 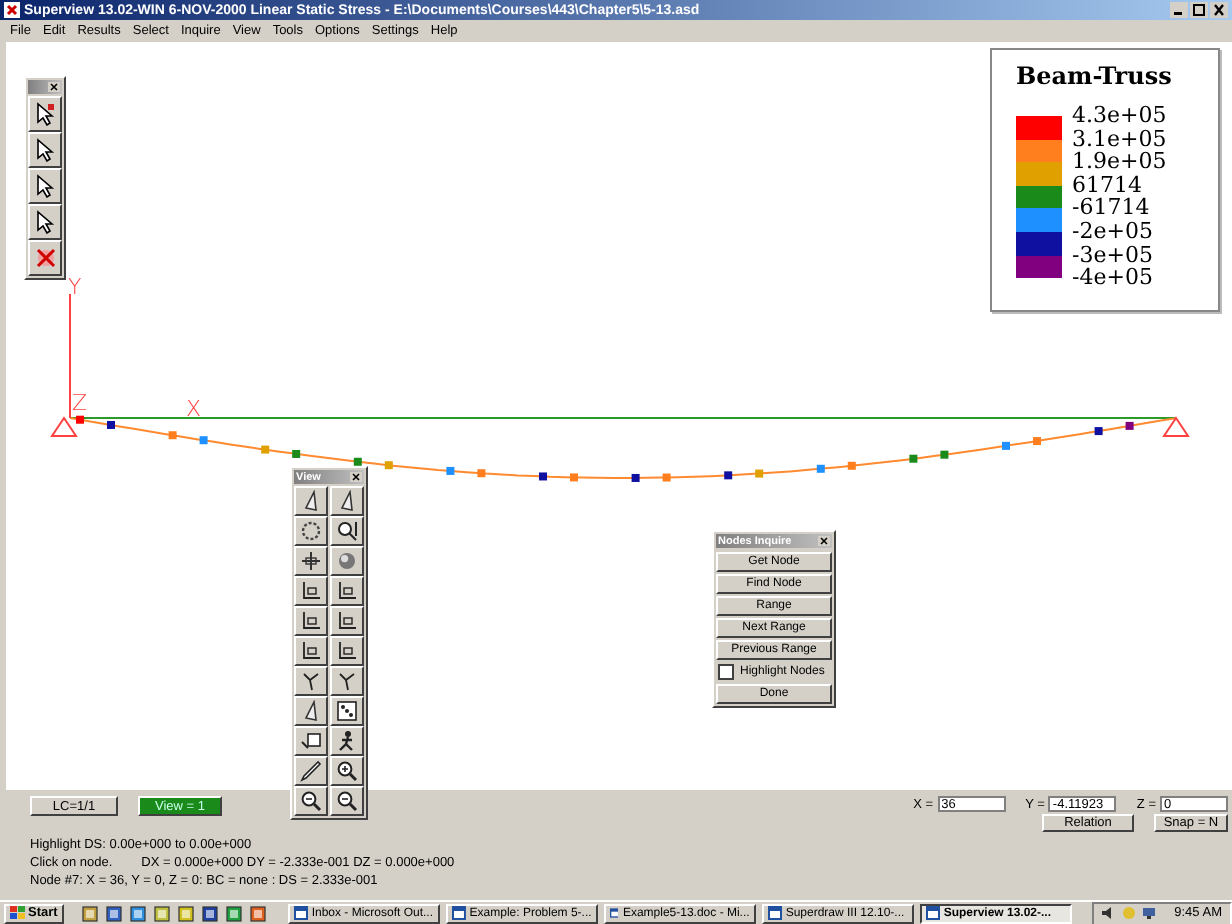 I want to click on speaker-icon, so click(x=1109, y=913).